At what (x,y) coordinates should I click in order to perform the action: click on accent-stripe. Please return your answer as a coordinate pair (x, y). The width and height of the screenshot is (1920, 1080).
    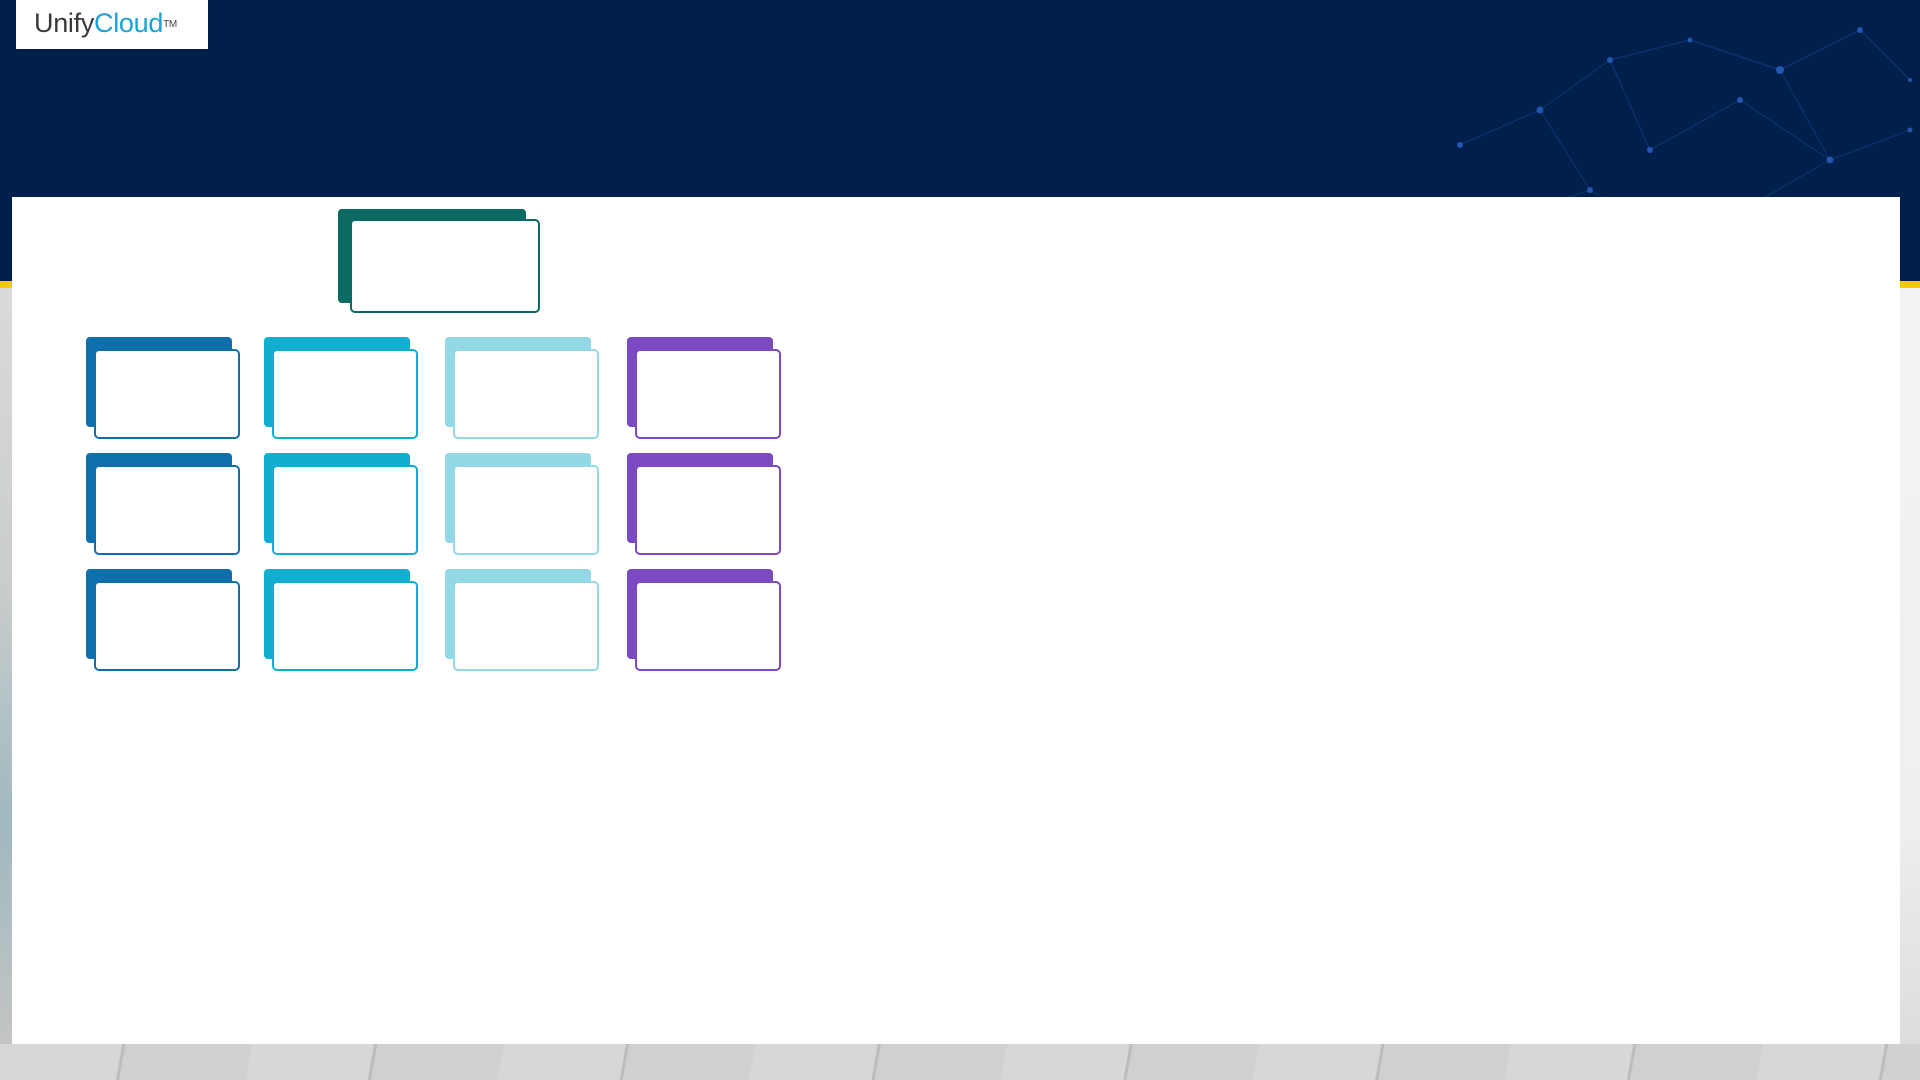
    Looking at the image, I should click on (1910, 284).